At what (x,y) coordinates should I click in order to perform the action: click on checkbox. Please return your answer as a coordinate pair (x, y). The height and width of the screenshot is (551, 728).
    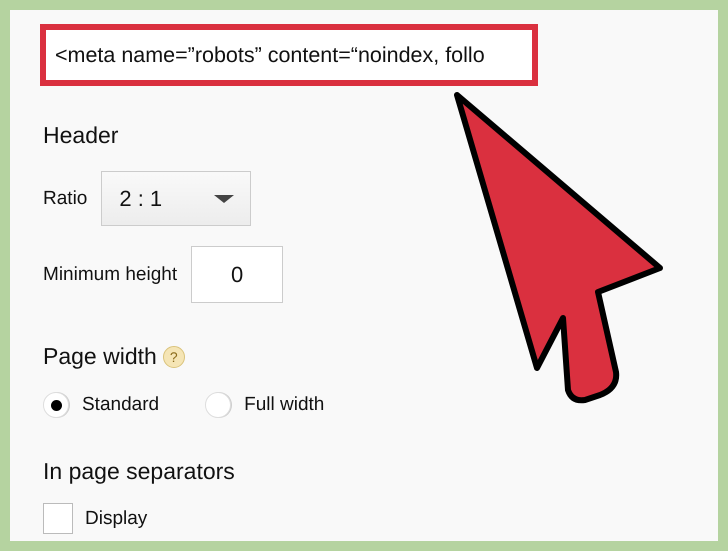
    Looking at the image, I should click on (58, 518).